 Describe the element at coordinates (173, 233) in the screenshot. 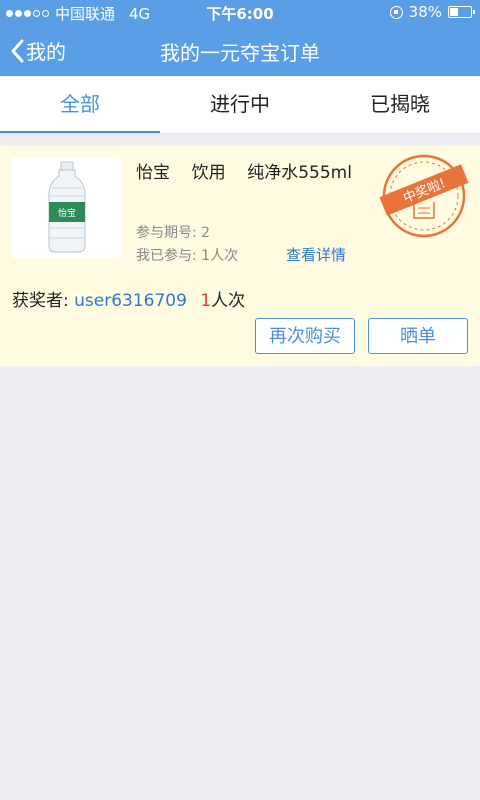

I see `period-number: 参与期号: 2` at that location.